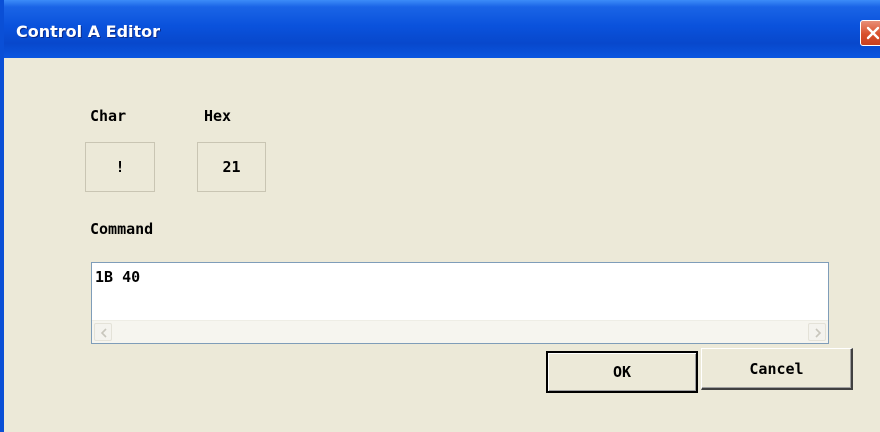  Describe the element at coordinates (122, 229) in the screenshot. I see `command-label: Command` at that location.